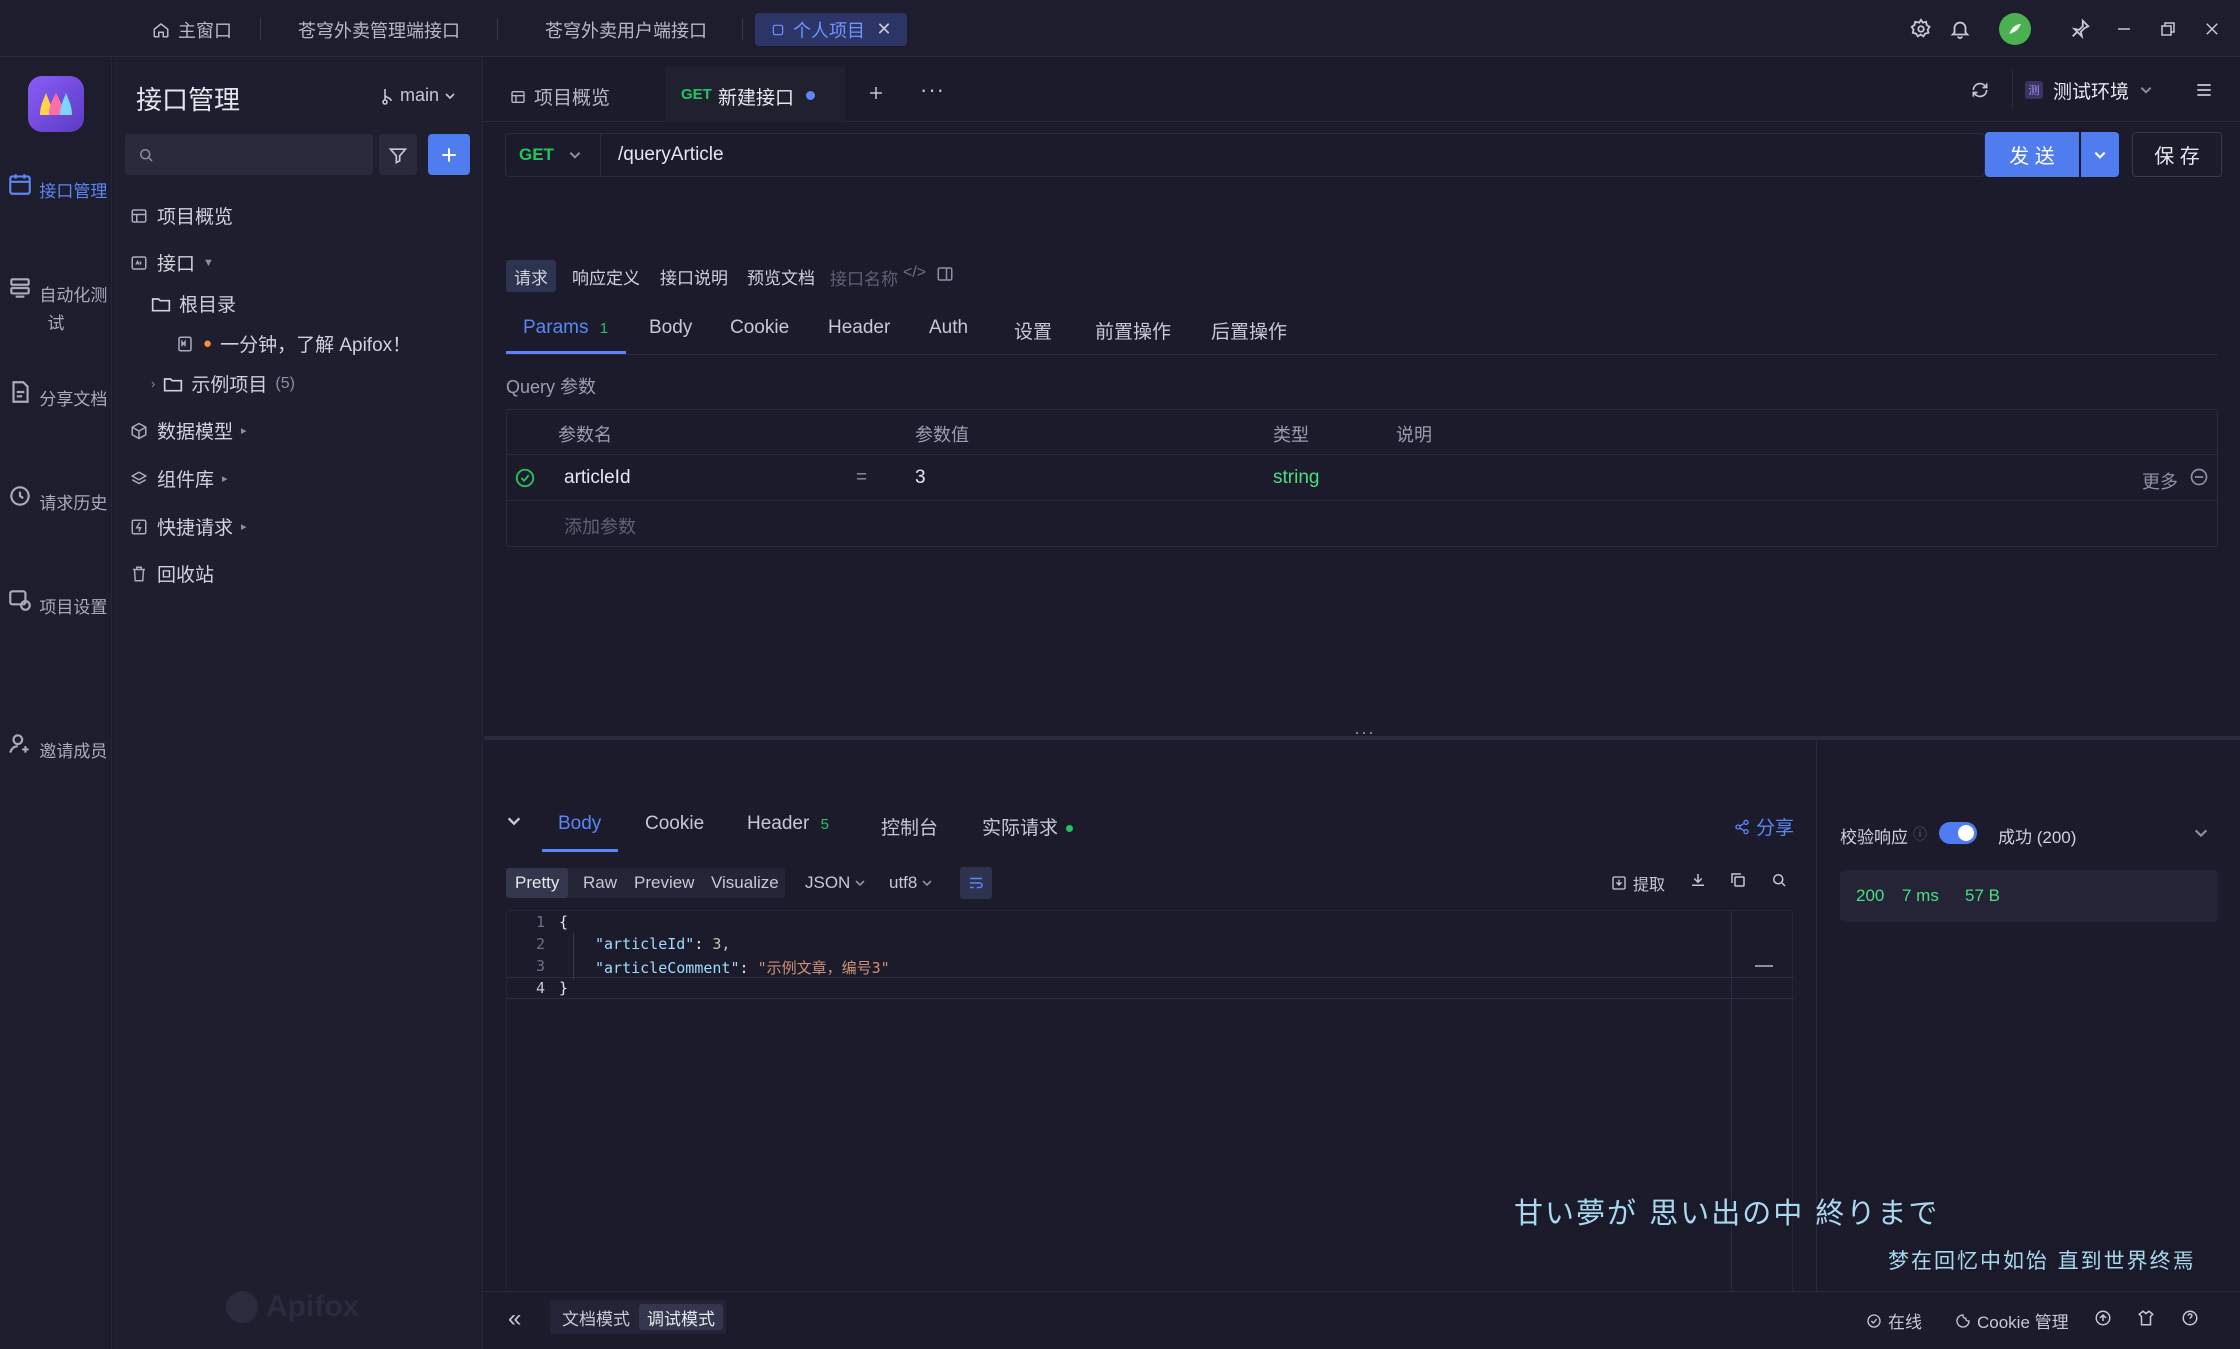 The image size is (2240, 1349). I want to click on search-box, so click(249, 154).